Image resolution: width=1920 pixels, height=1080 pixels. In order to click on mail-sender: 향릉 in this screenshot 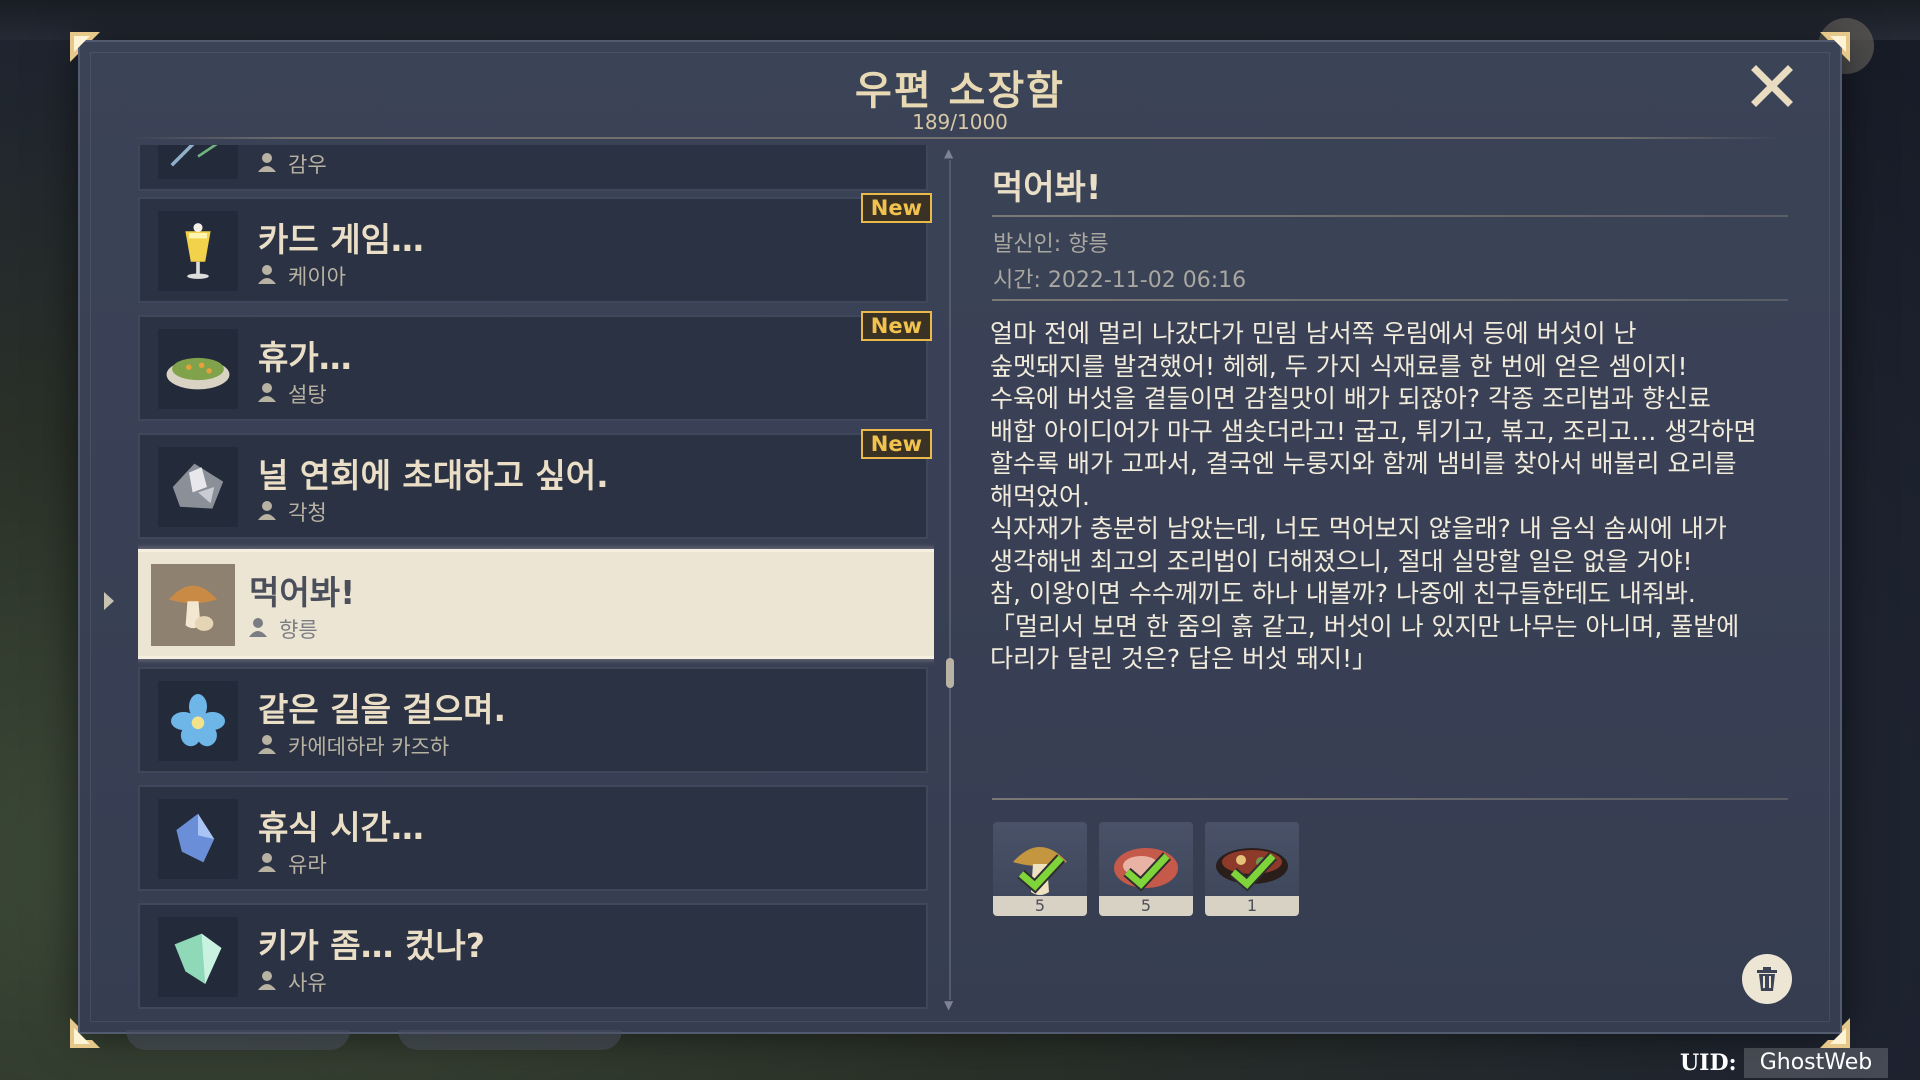, I will do `click(298, 630)`.